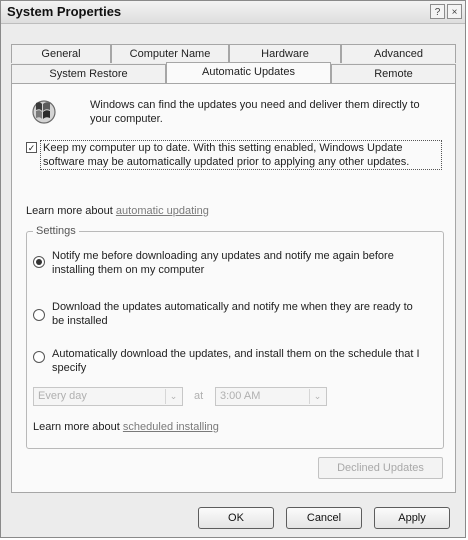 Image resolution: width=468 pixels, height=540 pixels. I want to click on learn-more-automatic: Learn more about automatic updating, so click(117, 211).